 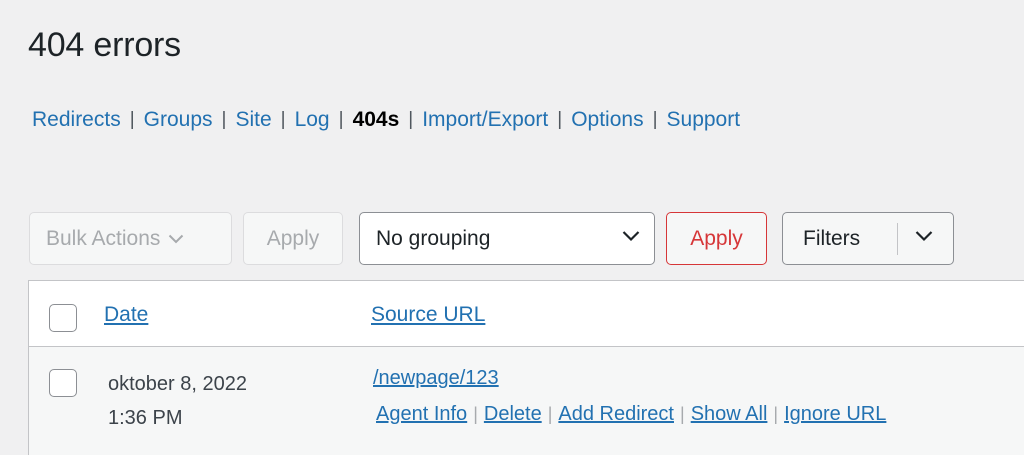 I want to click on delete-link: Delete, so click(x=513, y=414).